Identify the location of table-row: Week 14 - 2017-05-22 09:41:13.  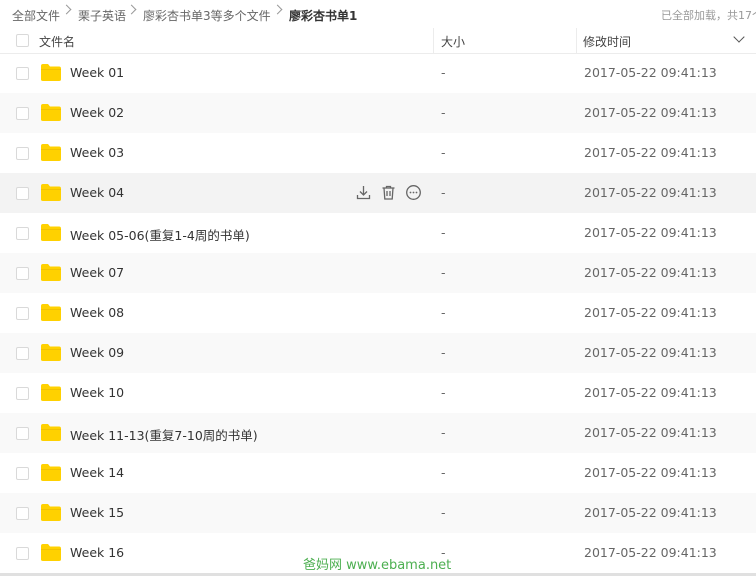
(378, 473).